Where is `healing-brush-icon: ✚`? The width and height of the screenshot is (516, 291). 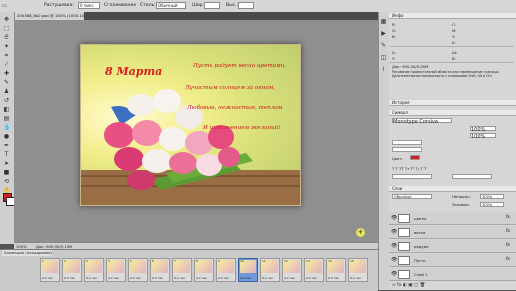
healing-brush-icon: ✚ is located at coordinates (6, 73).